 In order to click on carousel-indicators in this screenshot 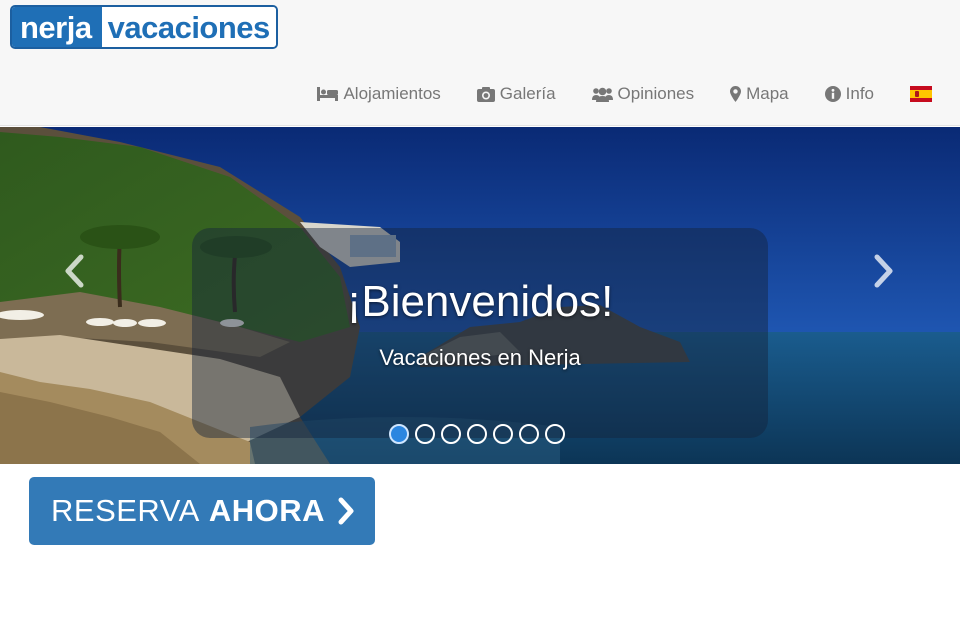, I will do `click(480, 434)`.